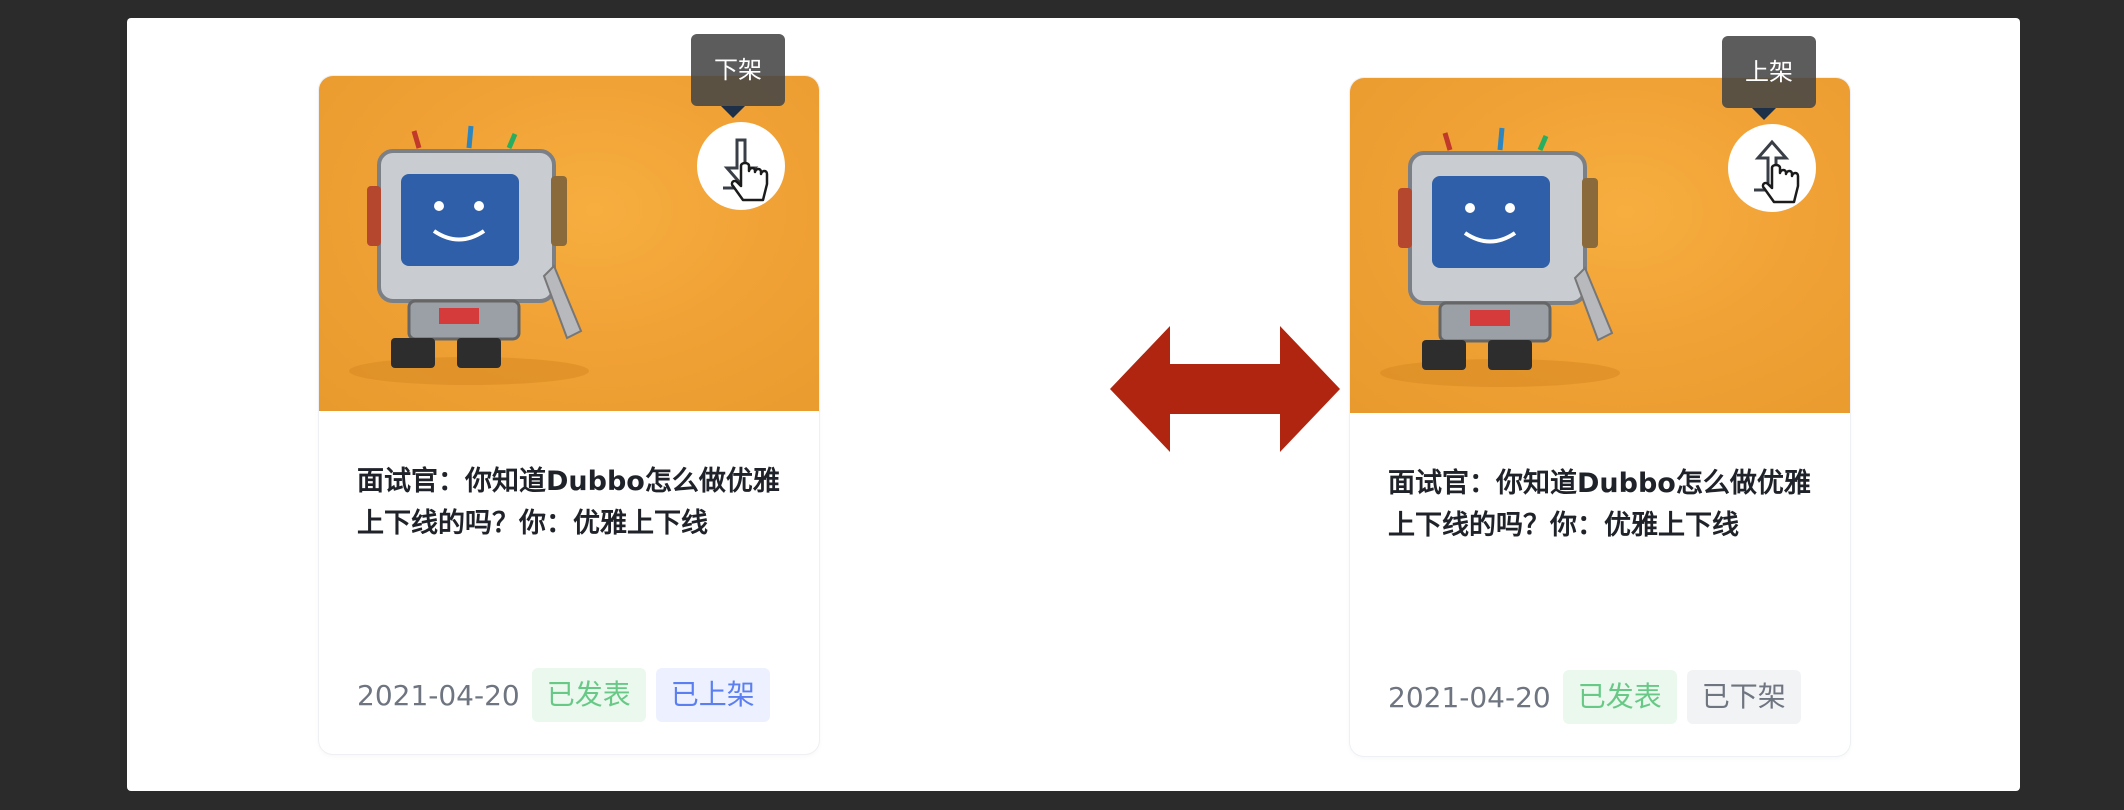 This screenshot has height=810, width=2124. Describe the element at coordinates (738, 70) in the screenshot. I see `tooltip-unlist: 下架` at that location.